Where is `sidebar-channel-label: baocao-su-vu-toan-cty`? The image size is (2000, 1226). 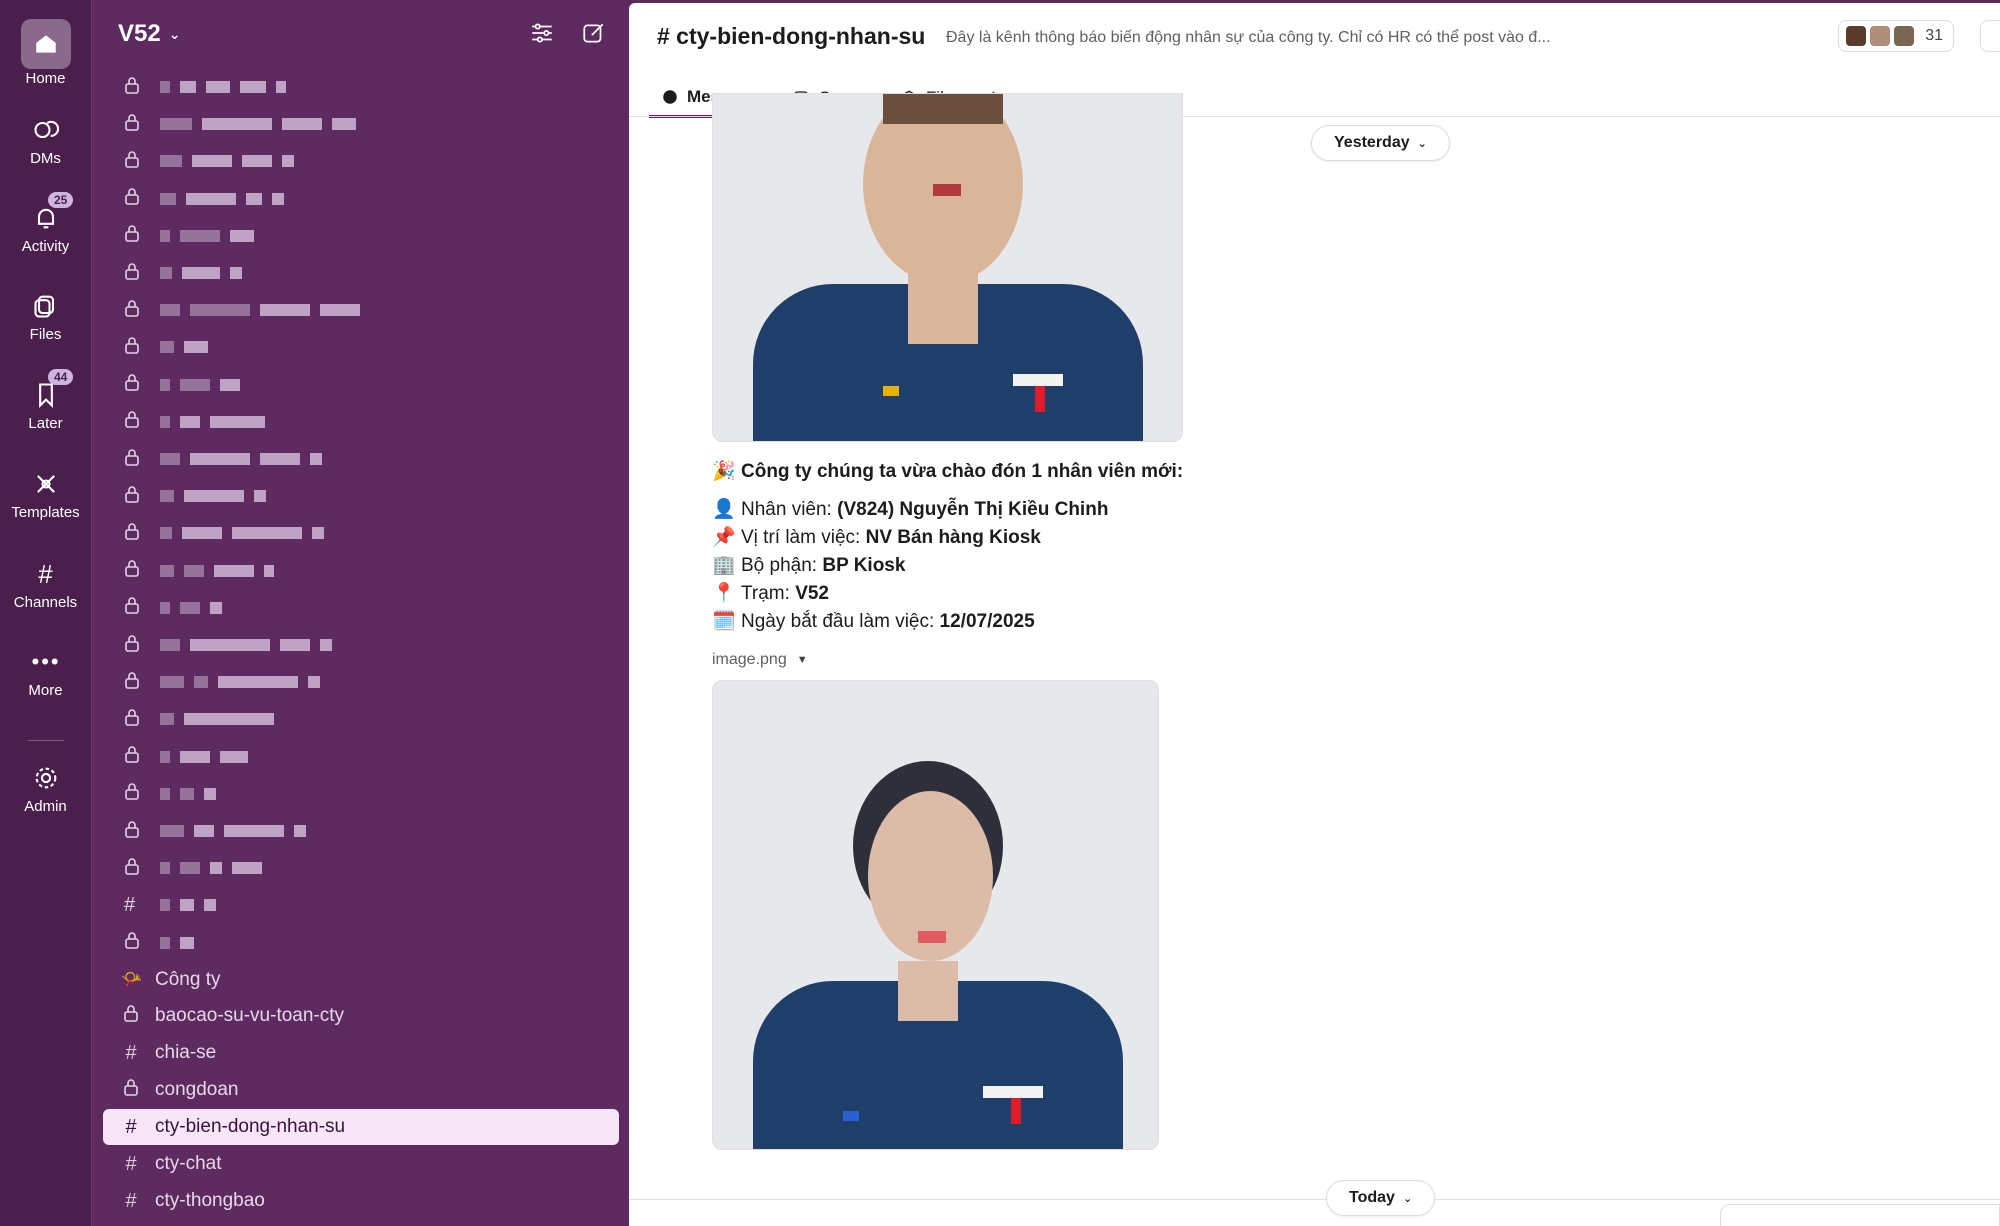
sidebar-channel-label: baocao-su-vu-toan-cty is located at coordinates (250, 1015).